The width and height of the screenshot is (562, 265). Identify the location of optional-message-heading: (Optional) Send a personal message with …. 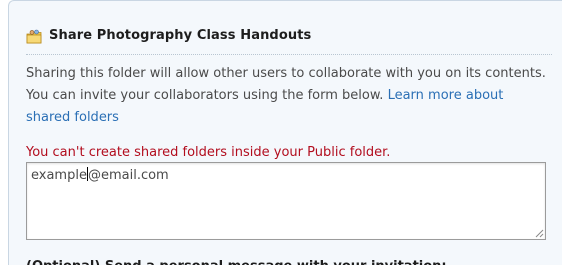
(236, 260).